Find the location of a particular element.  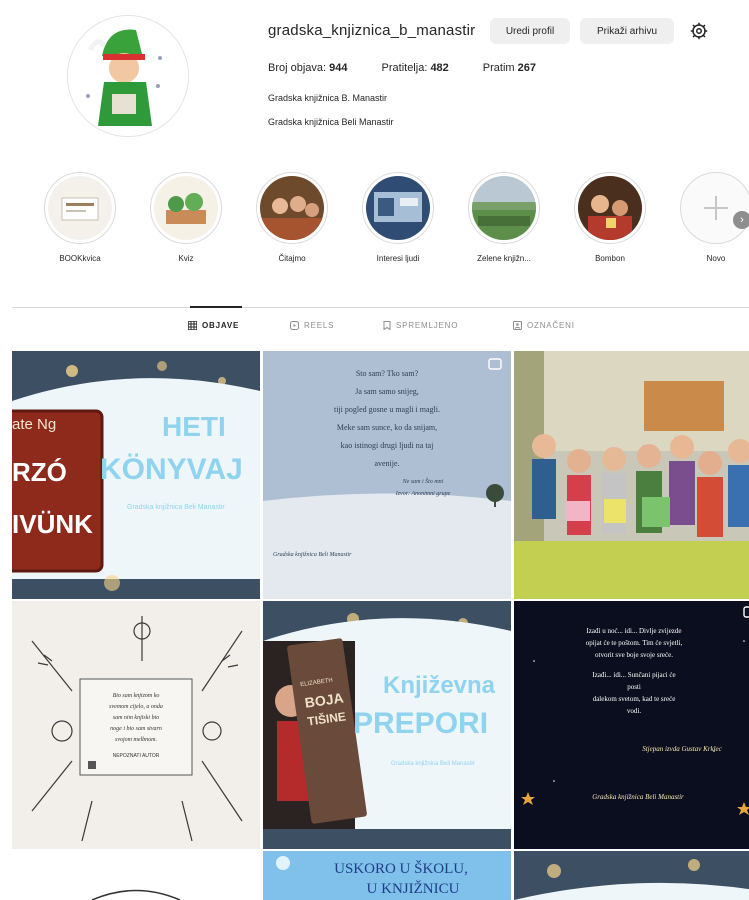

post-1-heading-a: HETI is located at coordinates (194, 426).